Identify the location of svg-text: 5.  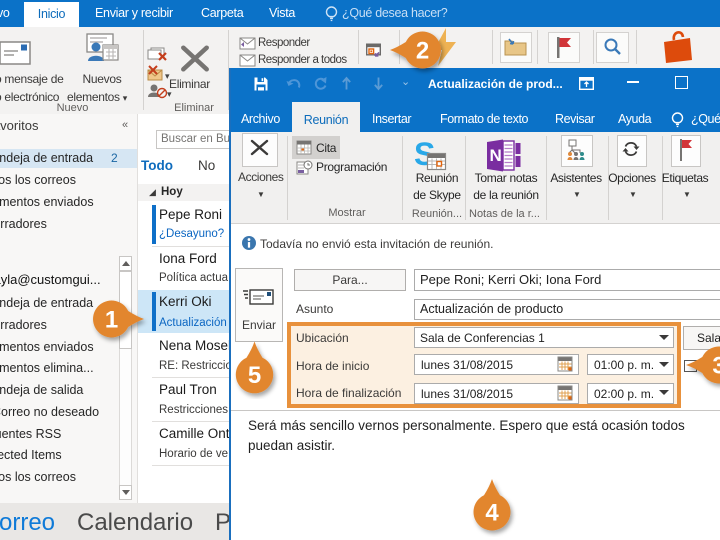
(254, 375).